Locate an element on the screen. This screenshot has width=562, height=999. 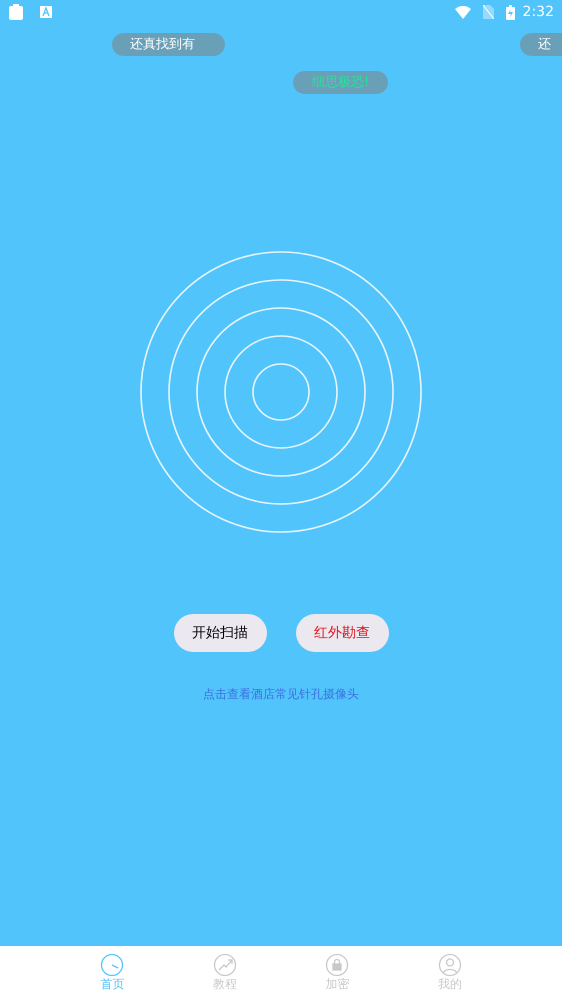
comment-bubble: 还真找到有 is located at coordinates (168, 44).